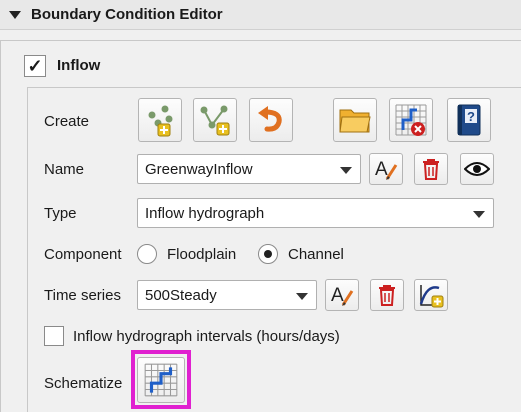  Describe the element at coordinates (316, 254) in the screenshot. I see `channel-radio-label: Channel` at that location.